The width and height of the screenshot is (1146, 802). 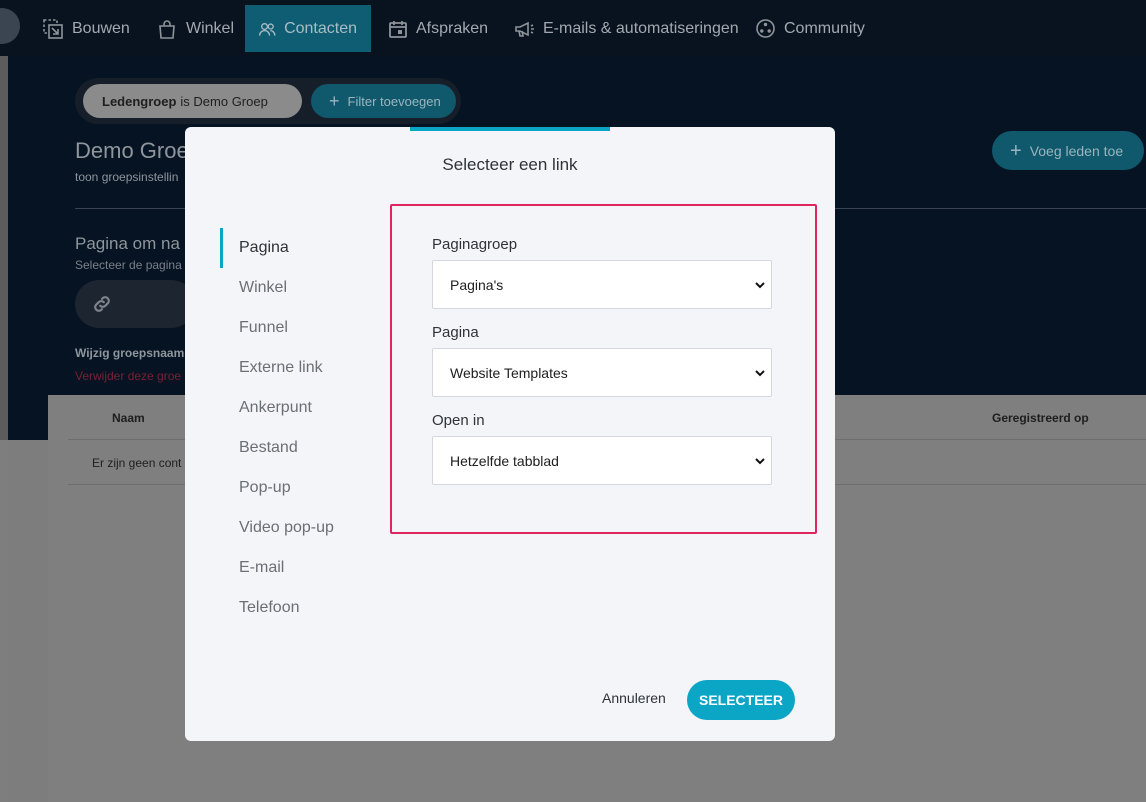 What do you see at coordinates (101, 28) in the screenshot?
I see `nav-item-label: Bouwen` at bounding box center [101, 28].